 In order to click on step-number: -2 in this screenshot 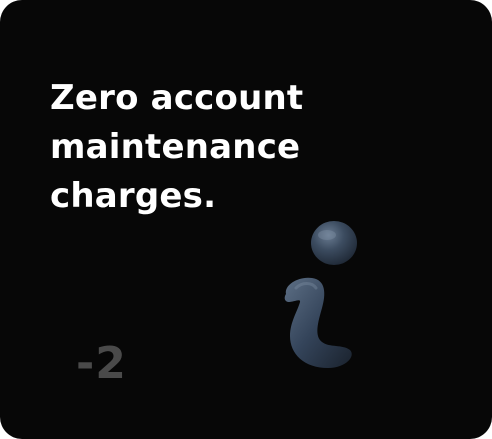, I will do `click(101, 363)`.